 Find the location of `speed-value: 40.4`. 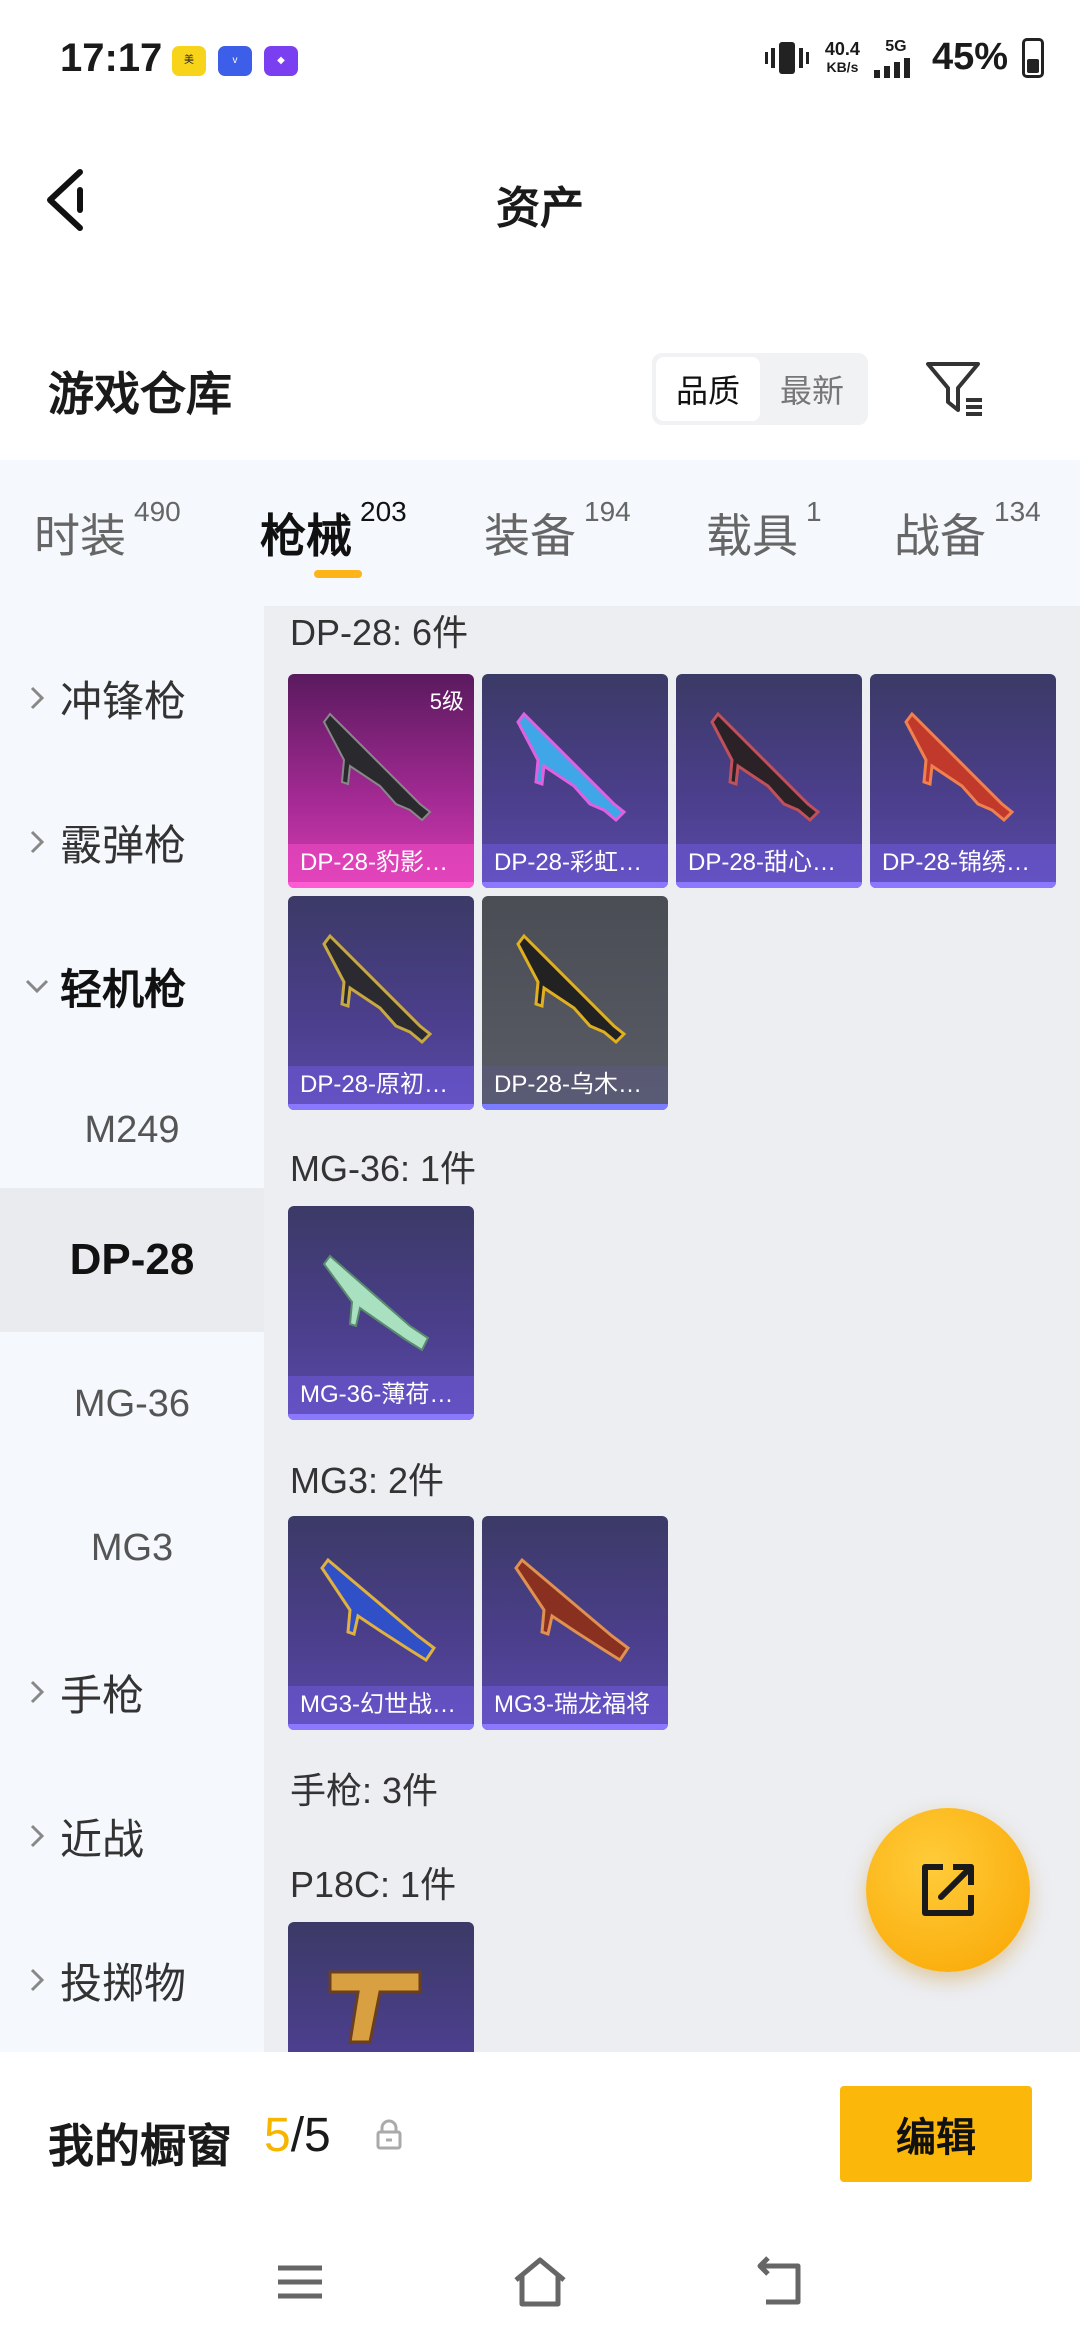

speed-value: 40.4 is located at coordinates (842, 48).